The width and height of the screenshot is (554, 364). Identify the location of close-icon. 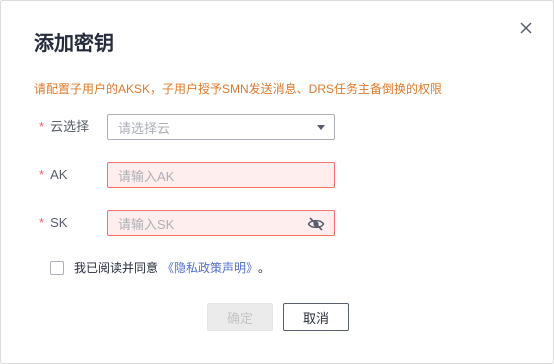
(526, 28).